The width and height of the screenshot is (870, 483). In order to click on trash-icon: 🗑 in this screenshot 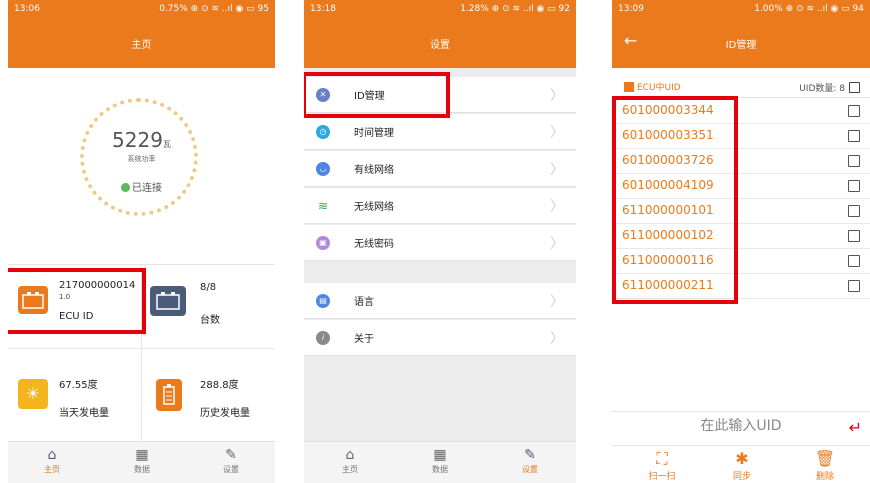, I will do `click(825, 458)`.